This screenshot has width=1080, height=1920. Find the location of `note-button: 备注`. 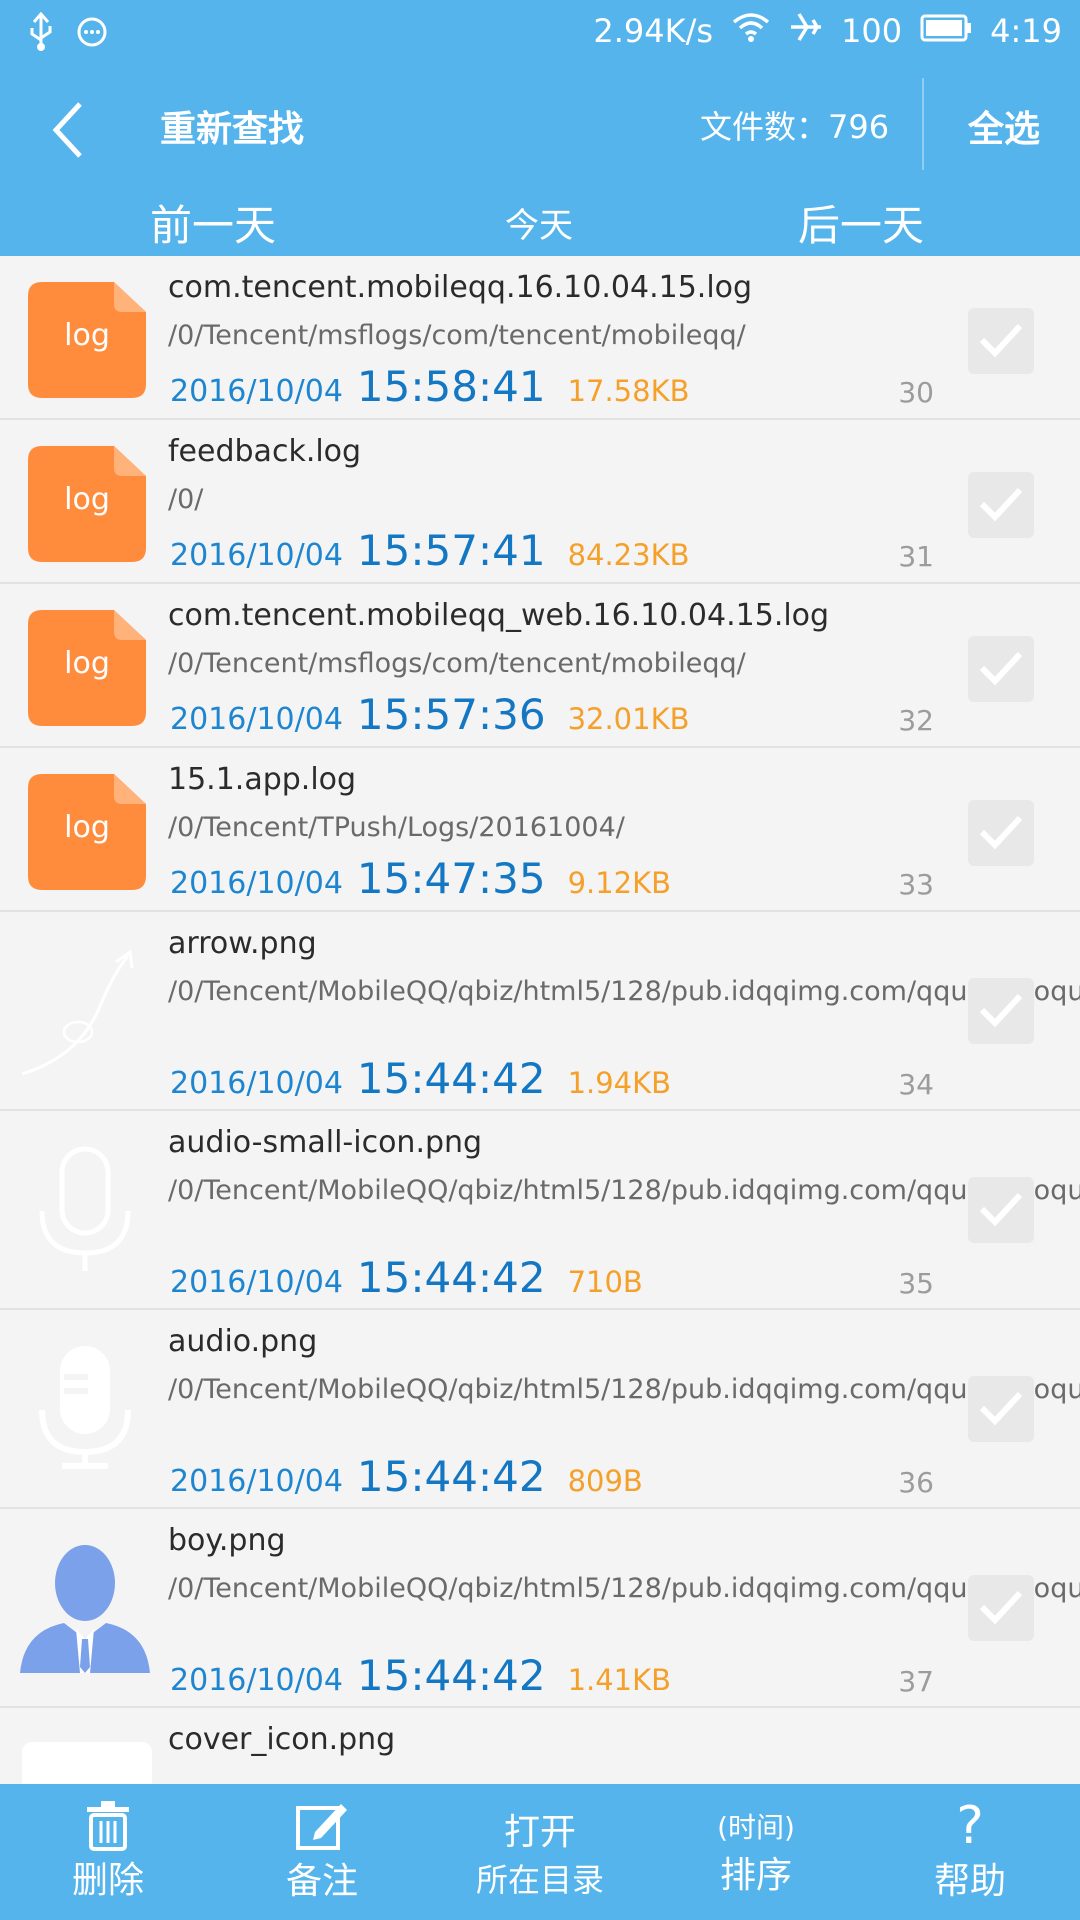

note-button: 备注 is located at coordinates (322, 1852).